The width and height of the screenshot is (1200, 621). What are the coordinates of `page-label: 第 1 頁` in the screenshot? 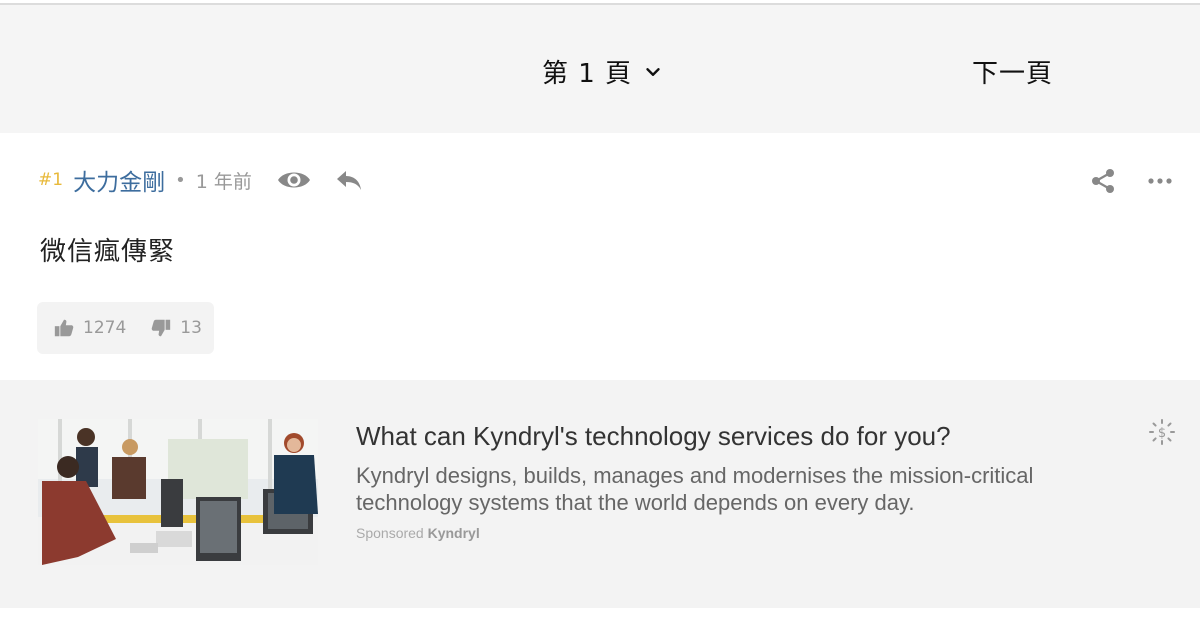 It's located at (587, 74).